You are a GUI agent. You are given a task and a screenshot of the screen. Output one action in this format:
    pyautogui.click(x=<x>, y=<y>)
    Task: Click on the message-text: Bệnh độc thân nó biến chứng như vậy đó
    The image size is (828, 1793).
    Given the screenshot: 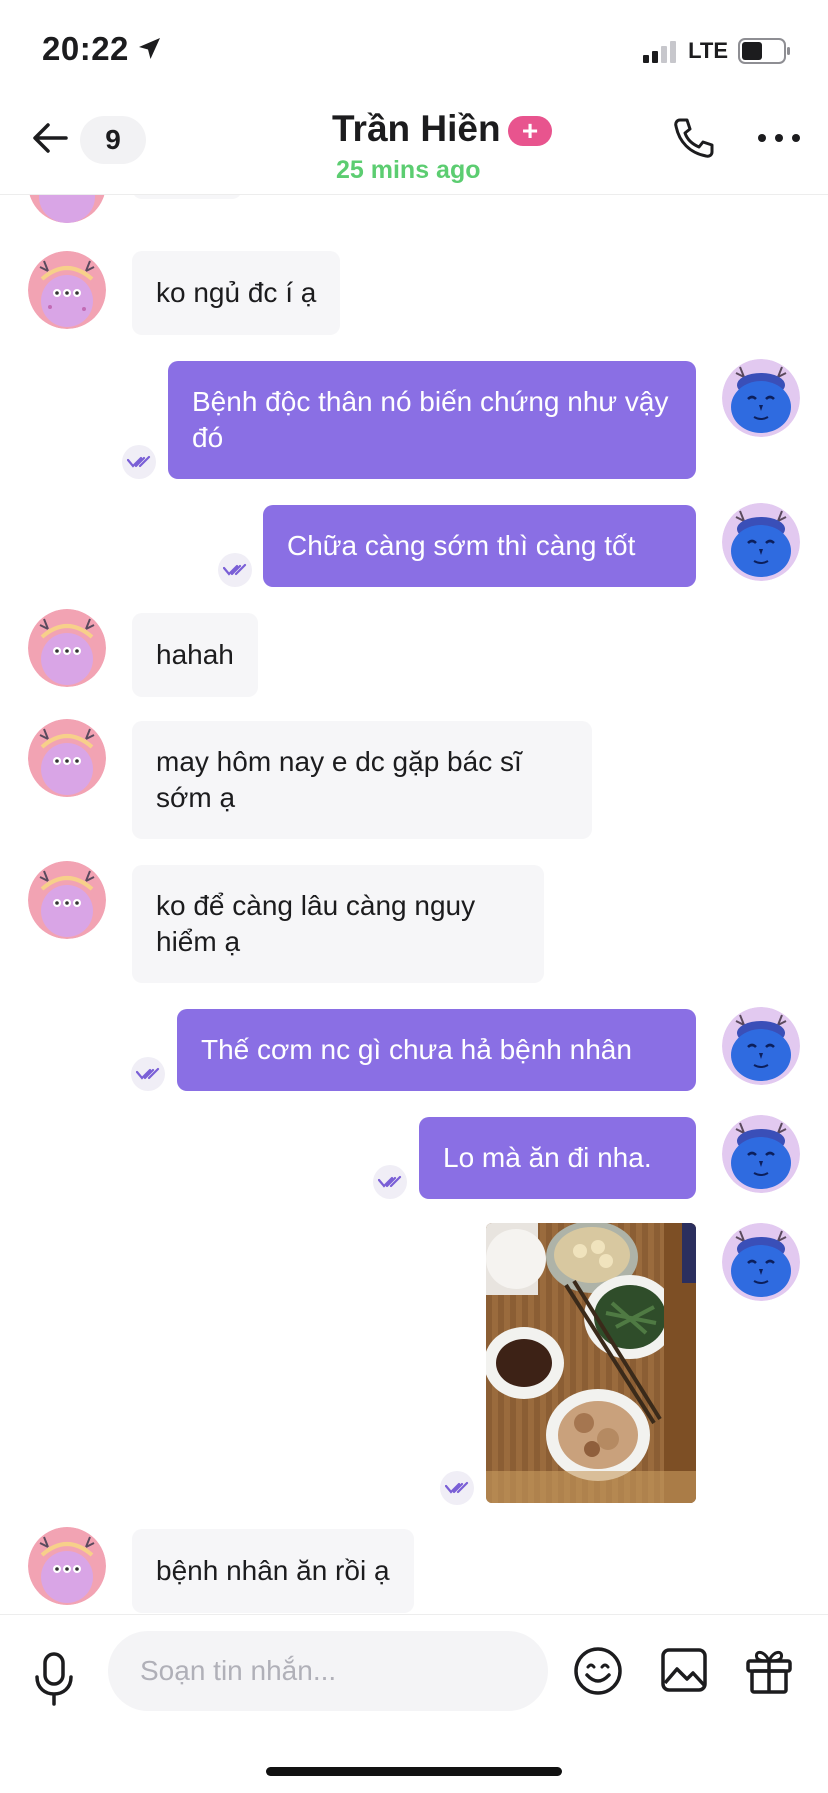 What is the action you would take?
    pyautogui.click(x=430, y=419)
    